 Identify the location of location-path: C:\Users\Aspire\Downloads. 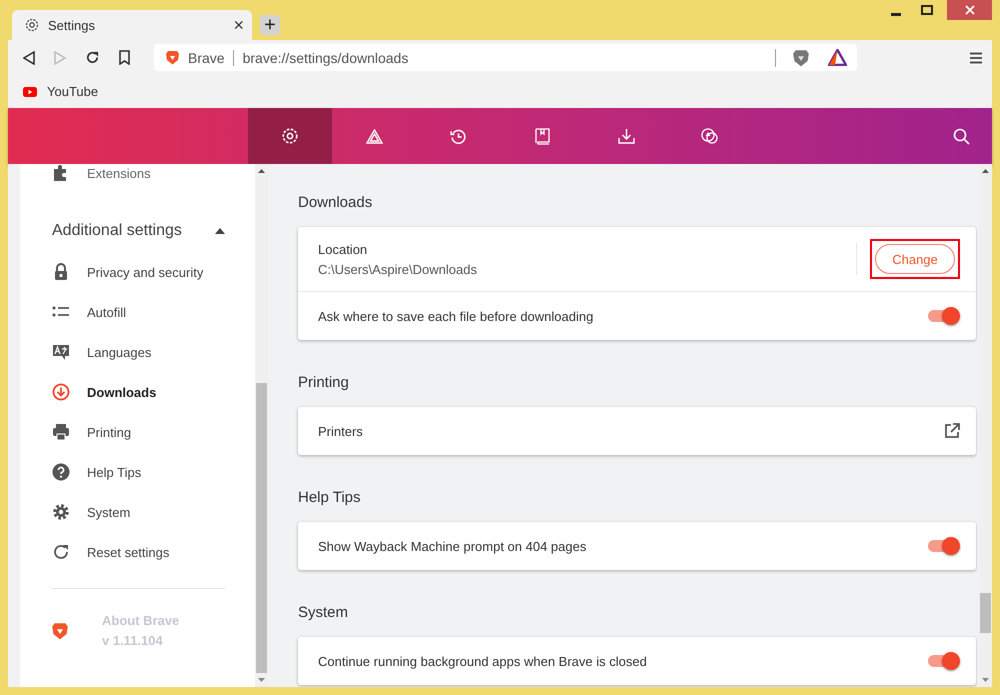
(398, 269).